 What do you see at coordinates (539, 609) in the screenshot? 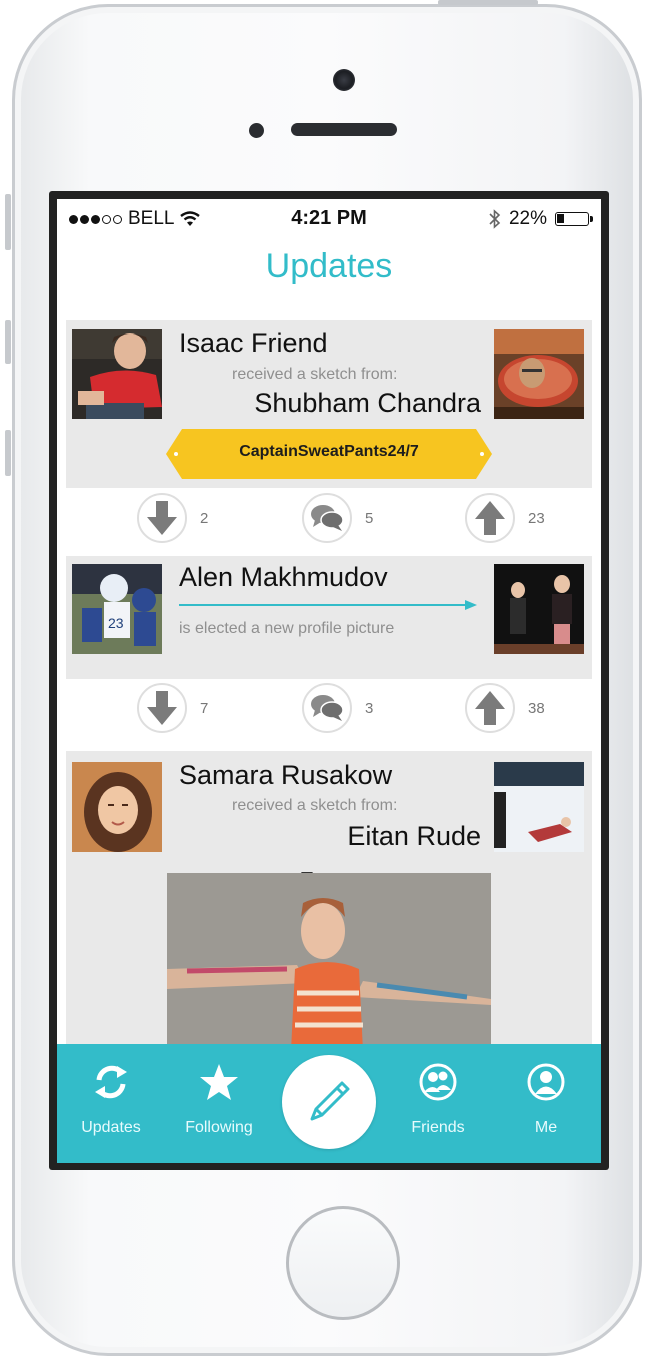
I see `profile-picture-thumbnail` at bounding box center [539, 609].